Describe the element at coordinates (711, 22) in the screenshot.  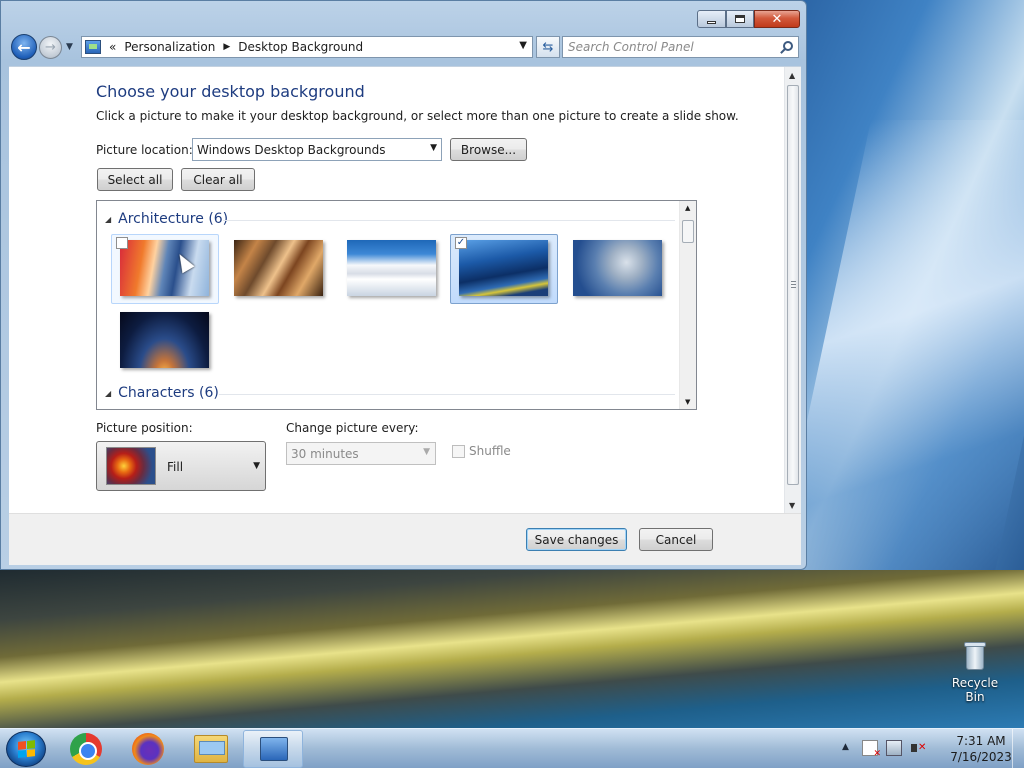
I see `minimize-icon` at that location.